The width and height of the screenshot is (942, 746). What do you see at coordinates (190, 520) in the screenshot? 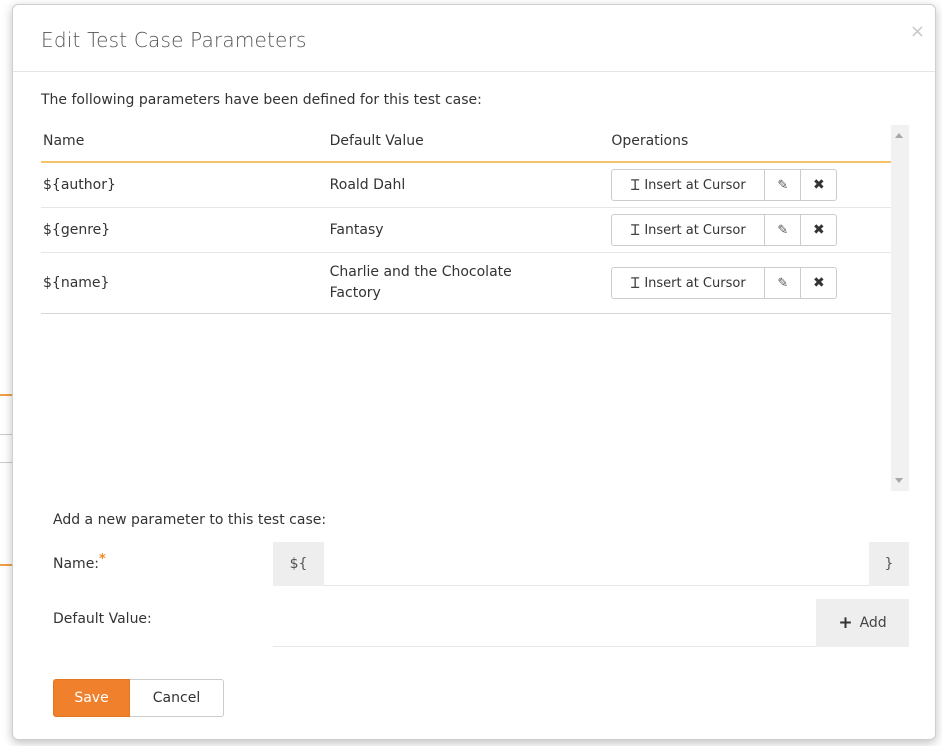
I see `add-parameter-heading: Add a new parameter to this test case:` at bounding box center [190, 520].